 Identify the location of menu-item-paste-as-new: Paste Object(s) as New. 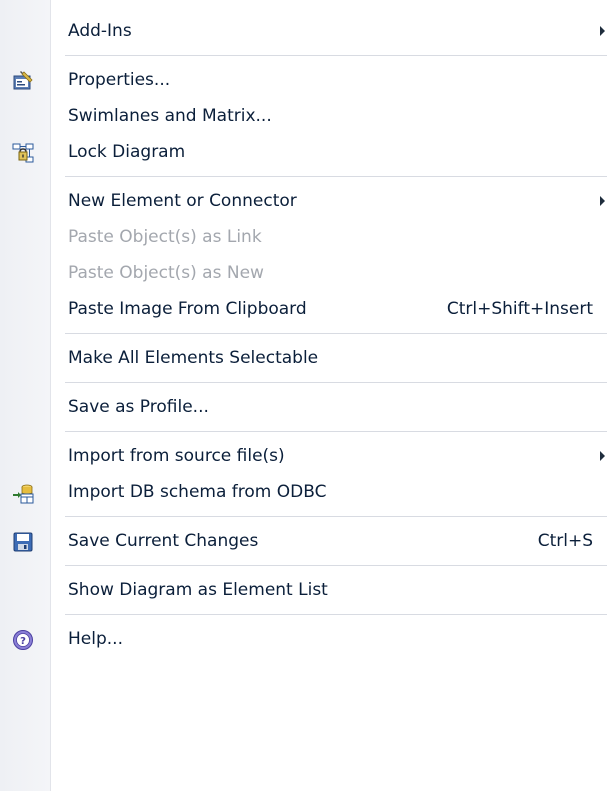
(303, 273).